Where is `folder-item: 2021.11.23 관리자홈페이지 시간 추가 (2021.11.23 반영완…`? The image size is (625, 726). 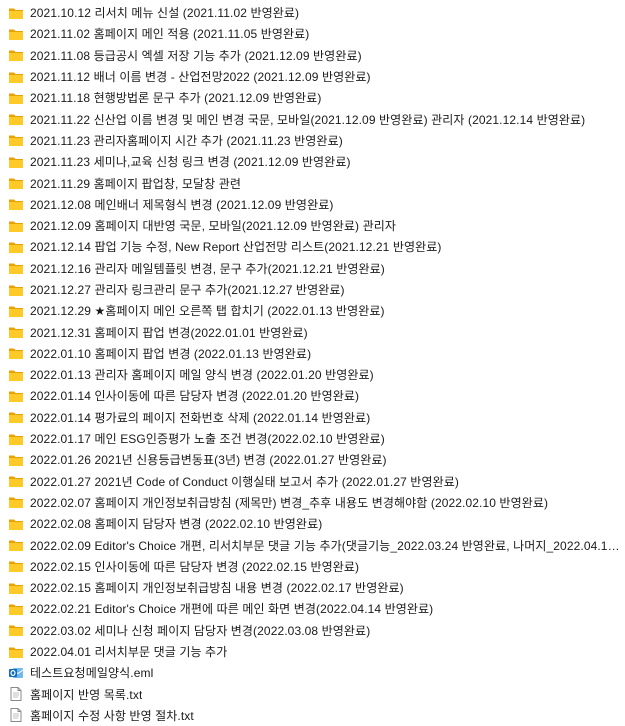
folder-item: 2021.11.23 관리자홈페이지 시간 추가 (2021.11.23 반영완… is located at coordinates (312, 140).